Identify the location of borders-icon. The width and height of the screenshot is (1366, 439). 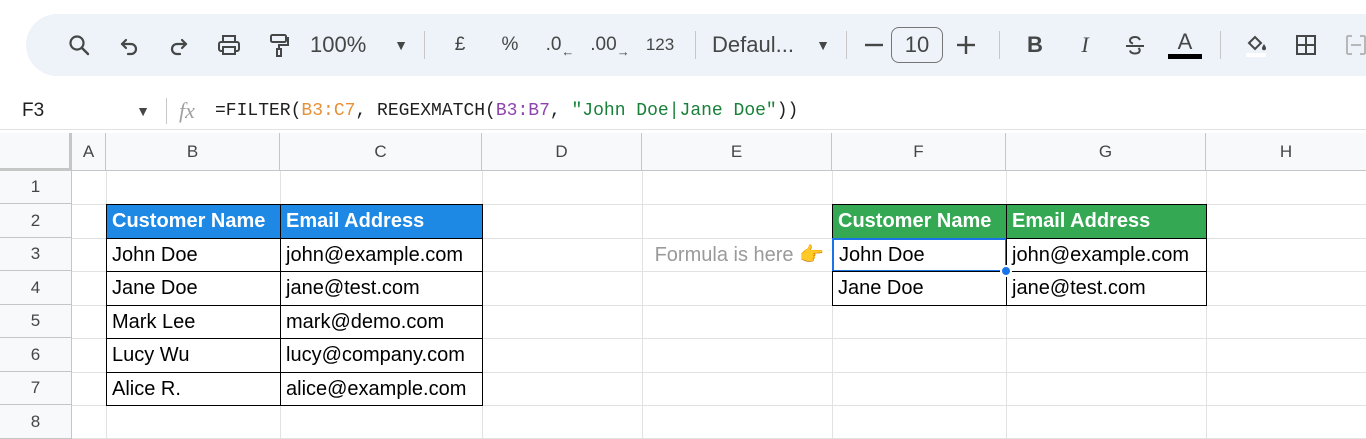
(1306, 45).